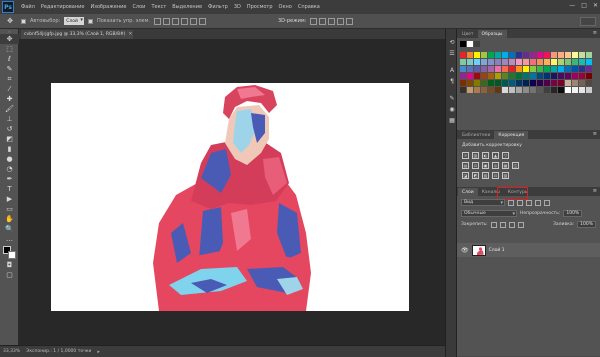 This screenshot has width=600, height=357. Describe the element at coordinates (547, 202) in the screenshot. I see `filter-smart-icon` at that location.